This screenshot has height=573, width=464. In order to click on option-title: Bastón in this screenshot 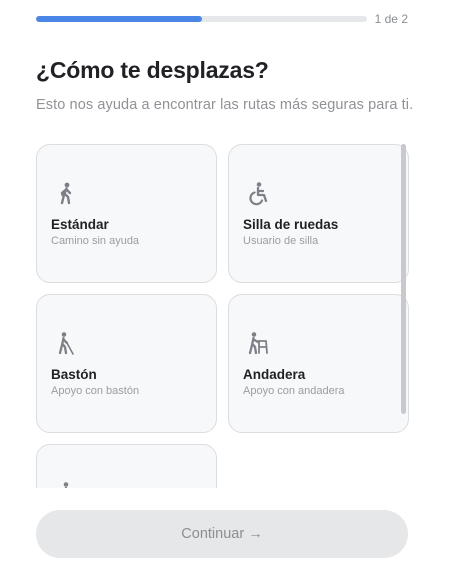, I will do `click(74, 374)`.